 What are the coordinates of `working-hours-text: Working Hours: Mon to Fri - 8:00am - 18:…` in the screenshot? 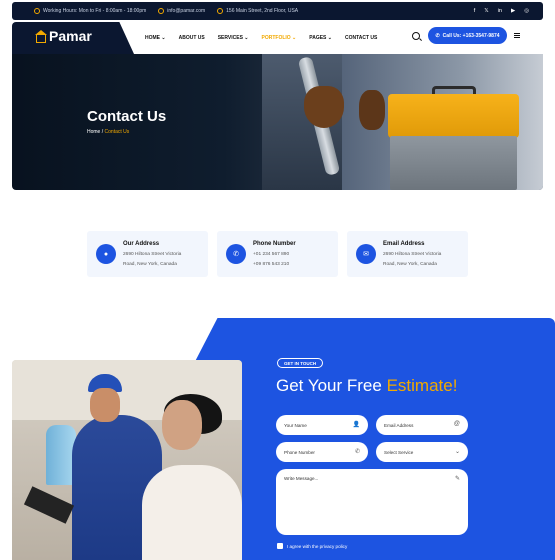 It's located at (95, 11).